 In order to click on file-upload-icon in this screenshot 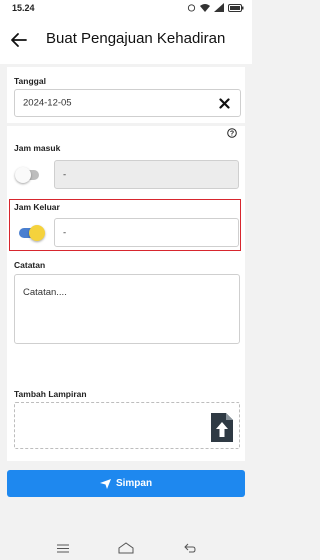, I will do `click(222, 427)`.